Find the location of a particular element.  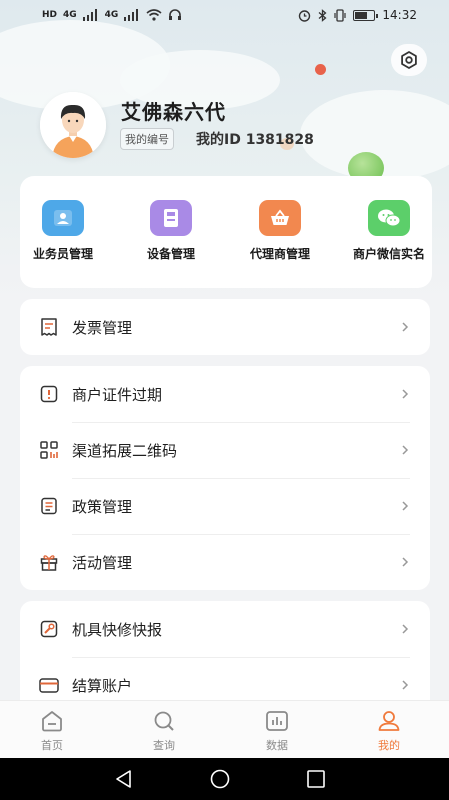

quick-item-label: 业务员管理 is located at coordinates (62, 254).